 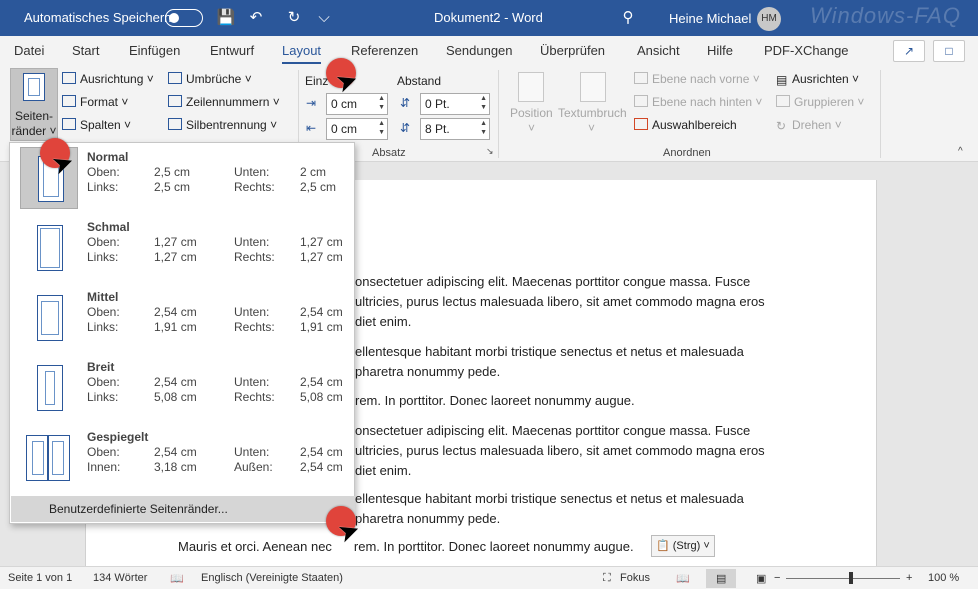 I want to click on focus-icon: ⛶, so click(x=607, y=578).